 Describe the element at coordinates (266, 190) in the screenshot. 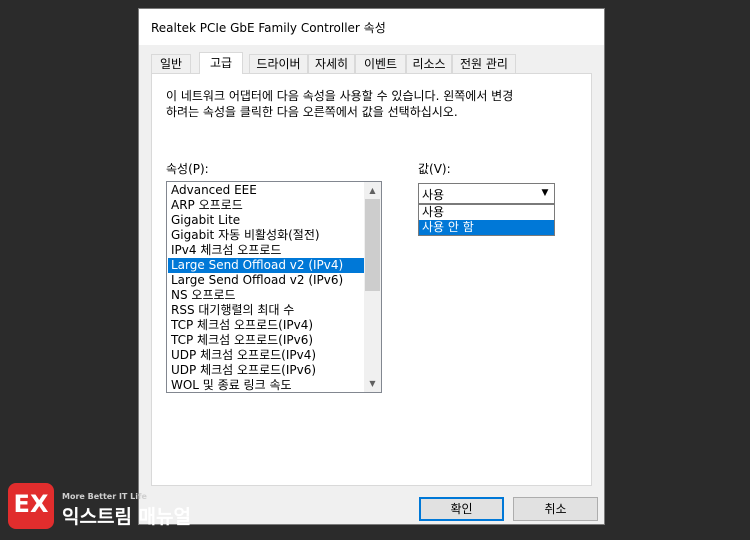

I see `list-item: Advanced EEE` at that location.